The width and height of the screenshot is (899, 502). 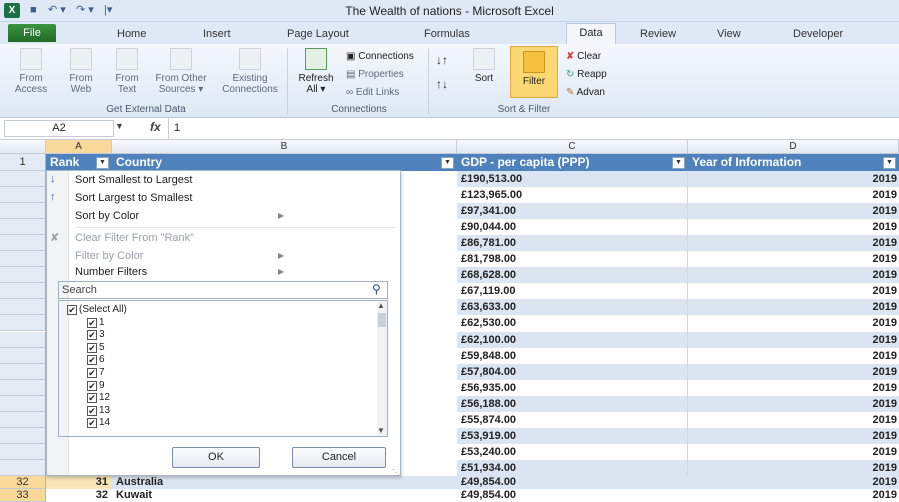 What do you see at coordinates (658, 34) in the screenshot?
I see `tab-review: Review` at bounding box center [658, 34].